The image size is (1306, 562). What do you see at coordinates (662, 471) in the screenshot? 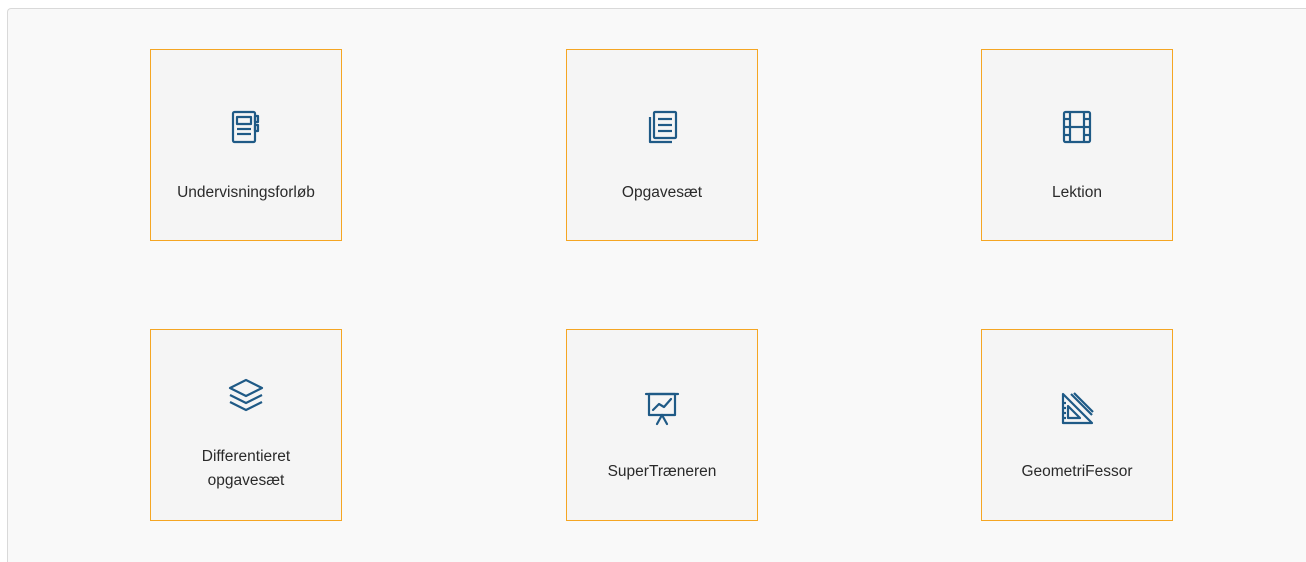
I see `tile-label: SuperTræneren` at bounding box center [662, 471].